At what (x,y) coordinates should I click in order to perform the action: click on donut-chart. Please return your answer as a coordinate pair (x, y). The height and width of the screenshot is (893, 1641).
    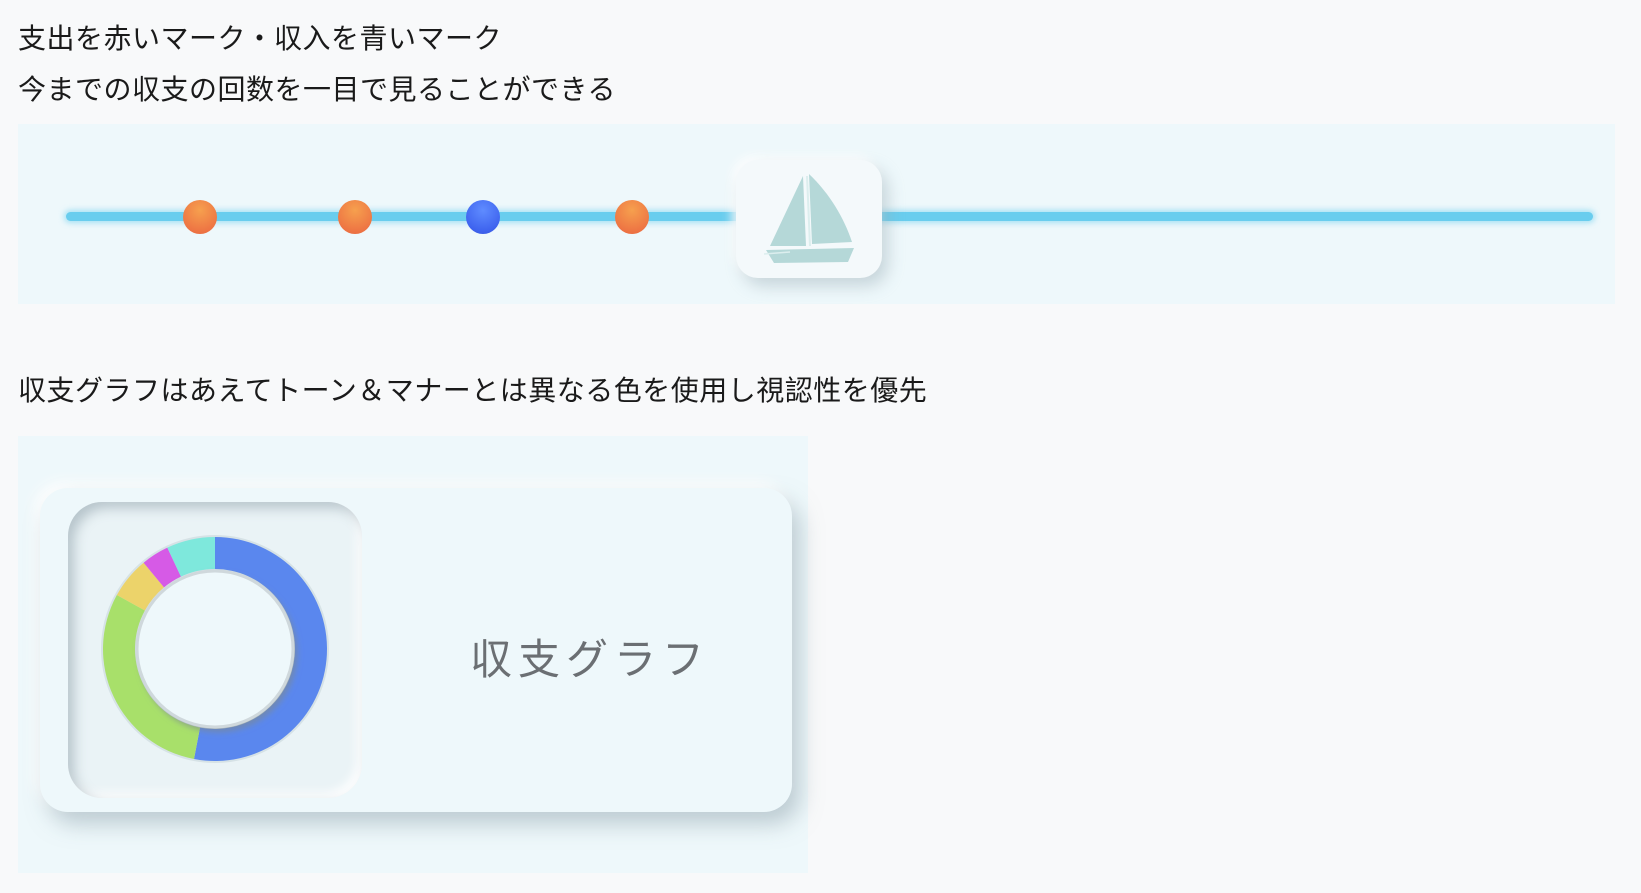
    Looking at the image, I should click on (215, 649).